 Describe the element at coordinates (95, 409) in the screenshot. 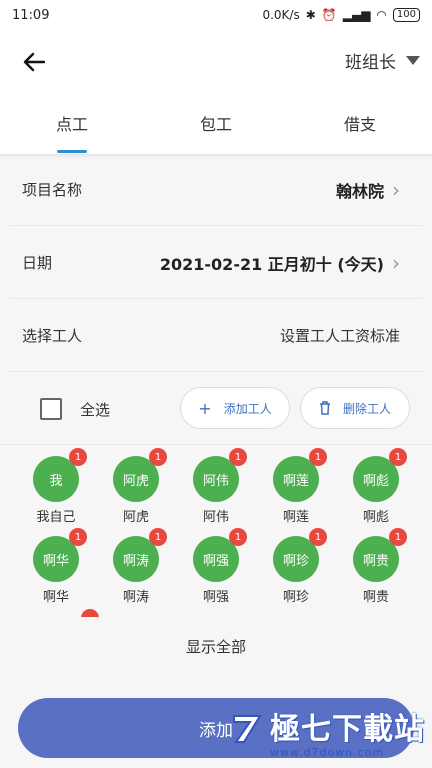

I see `select-all-label: 全选` at that location.